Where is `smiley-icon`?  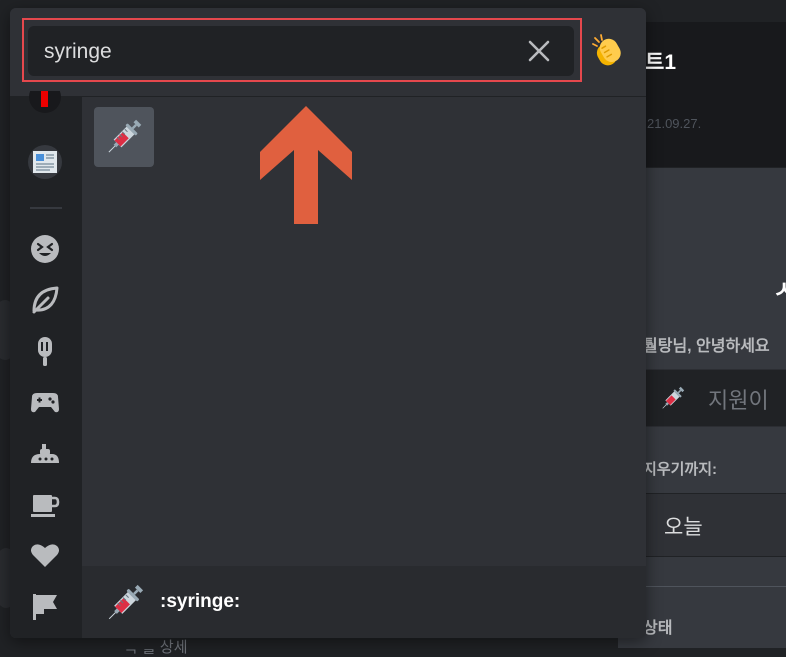
smiley-icon is located at coordinates (45, 249).